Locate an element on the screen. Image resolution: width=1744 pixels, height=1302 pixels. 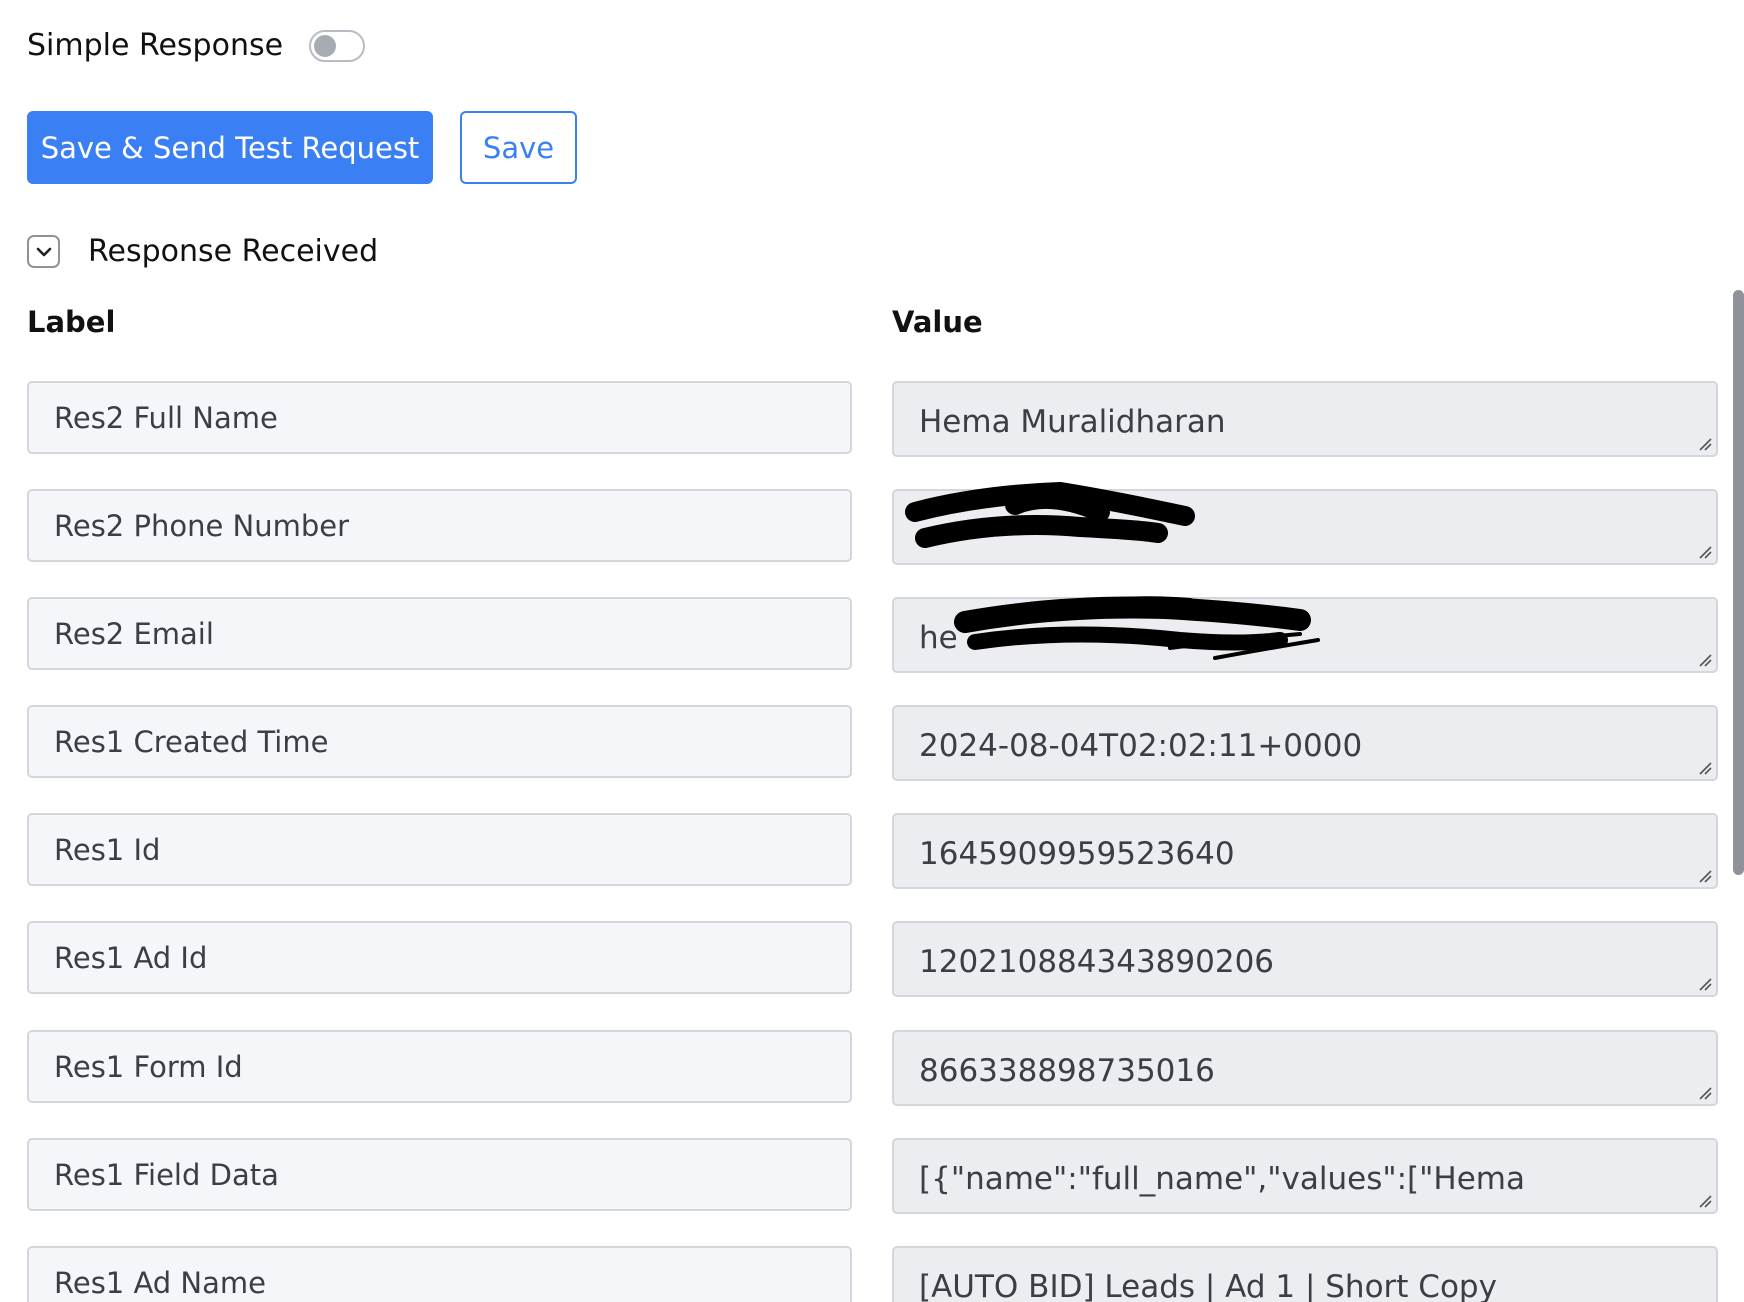
label-field: Res2 Full Name is located at coordinates (439, 417).